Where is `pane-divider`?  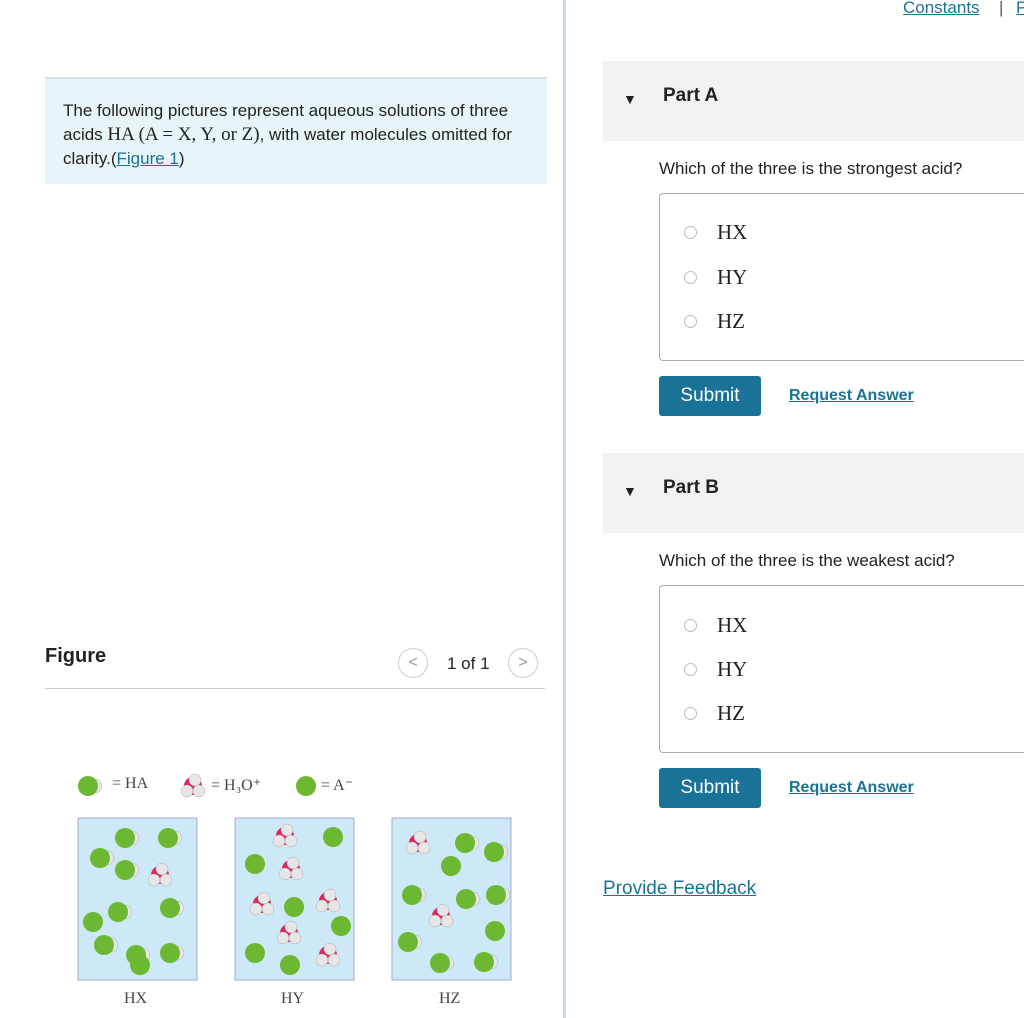 pane-divider is located at coordinates (564, 509).